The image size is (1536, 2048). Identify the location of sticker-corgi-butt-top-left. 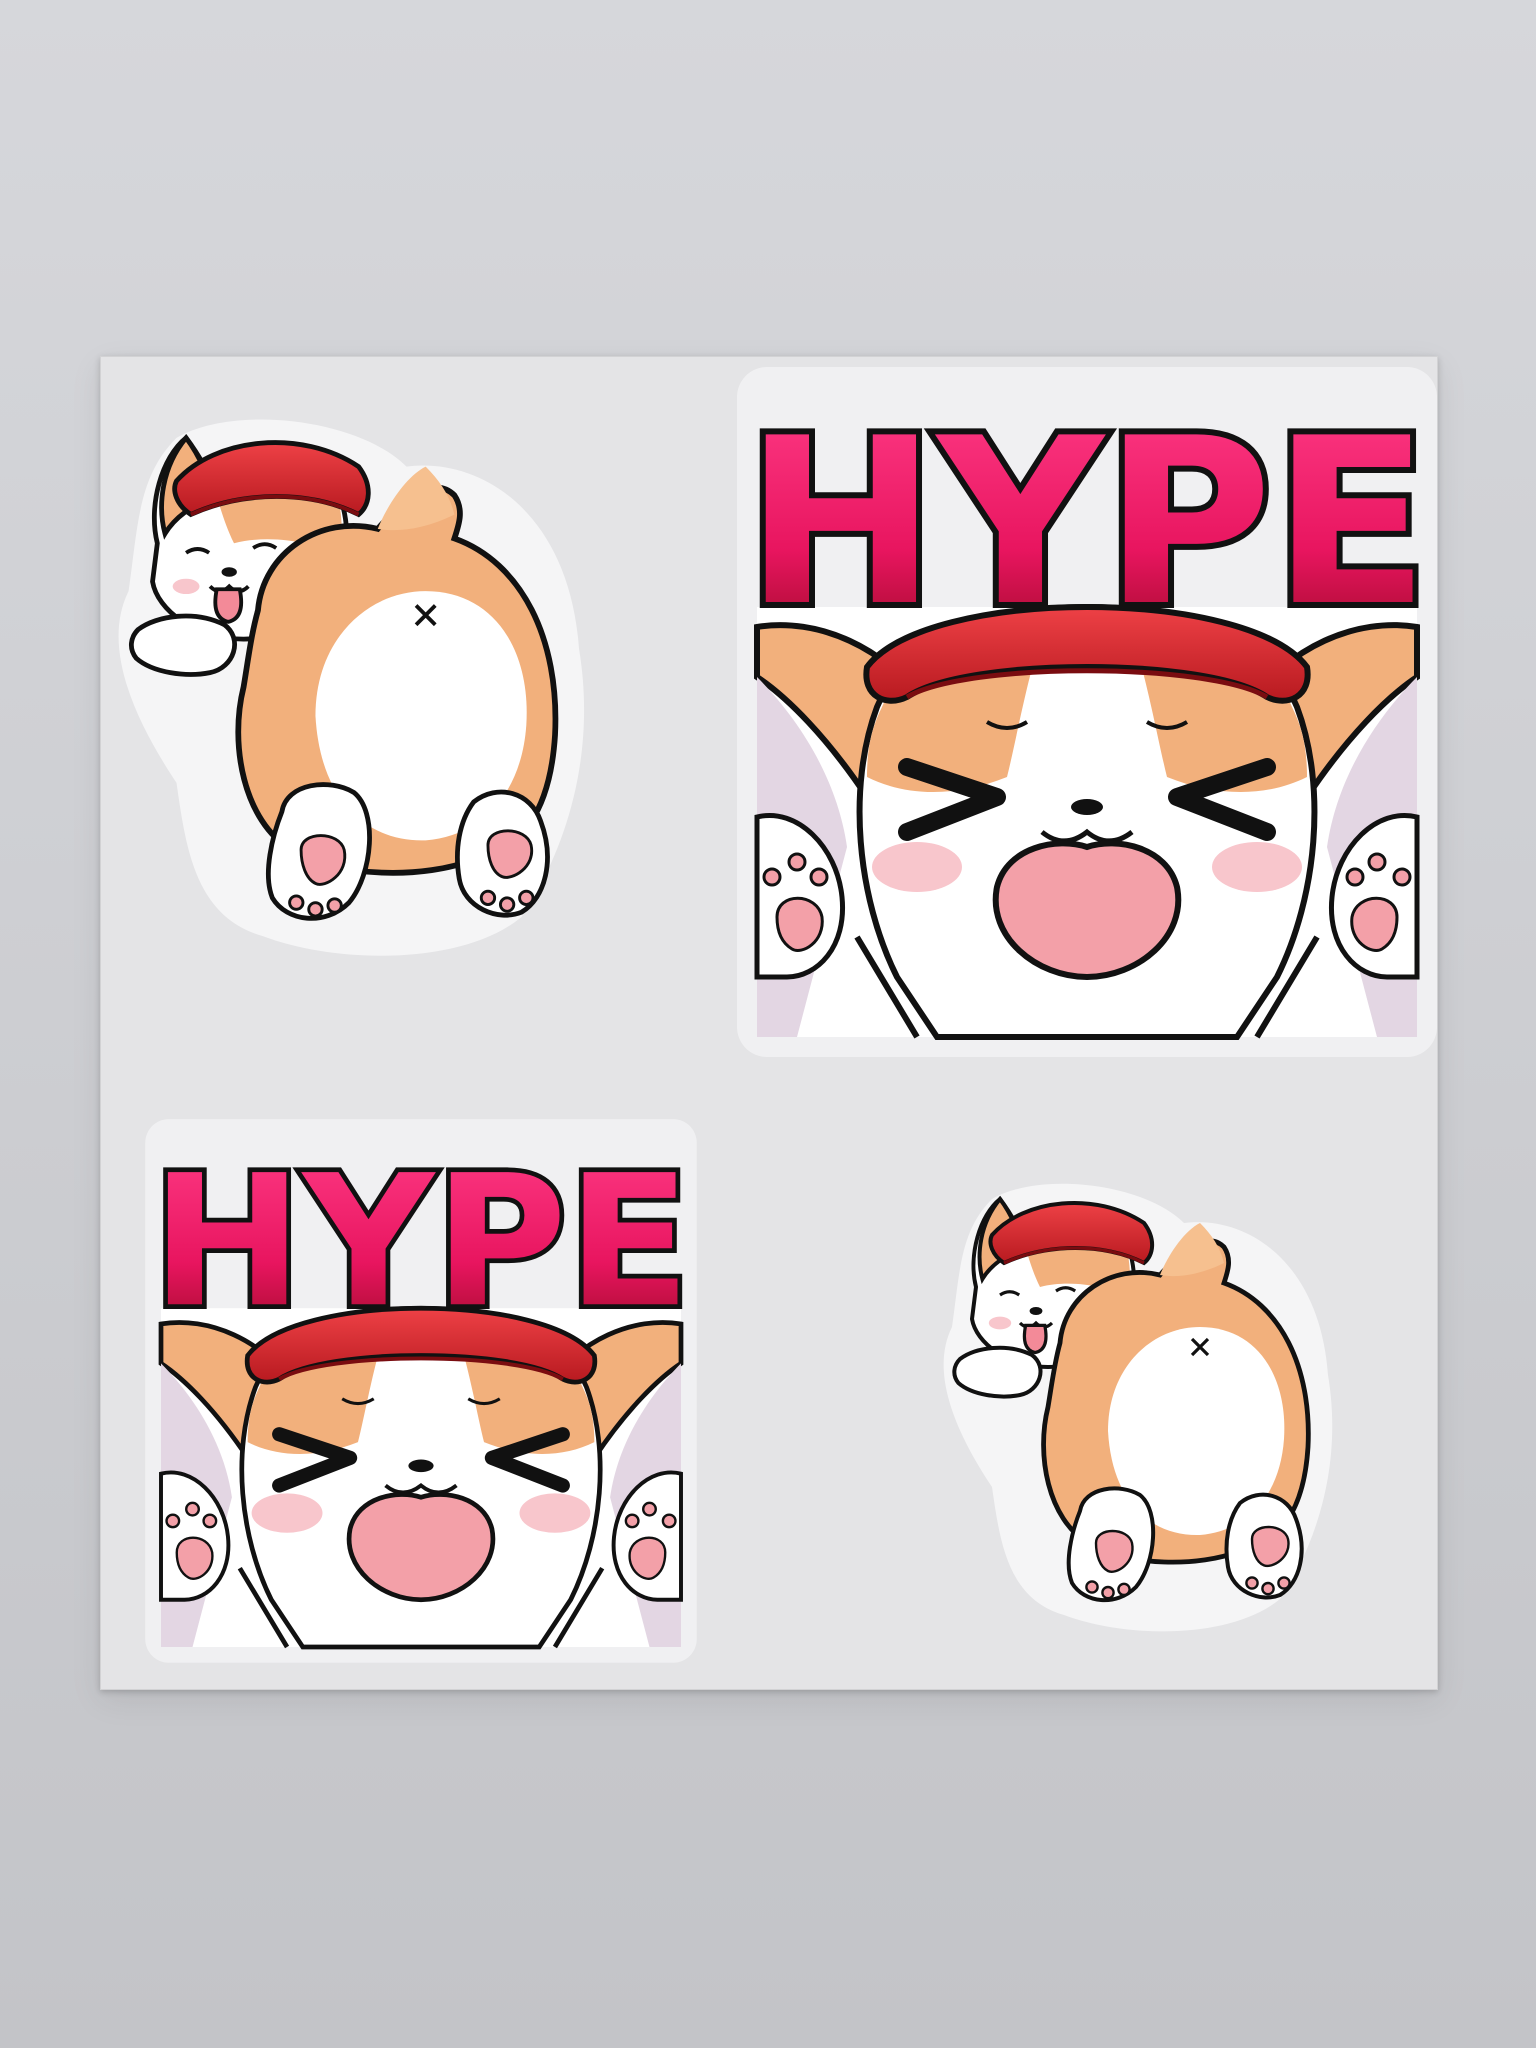
(349, 687).